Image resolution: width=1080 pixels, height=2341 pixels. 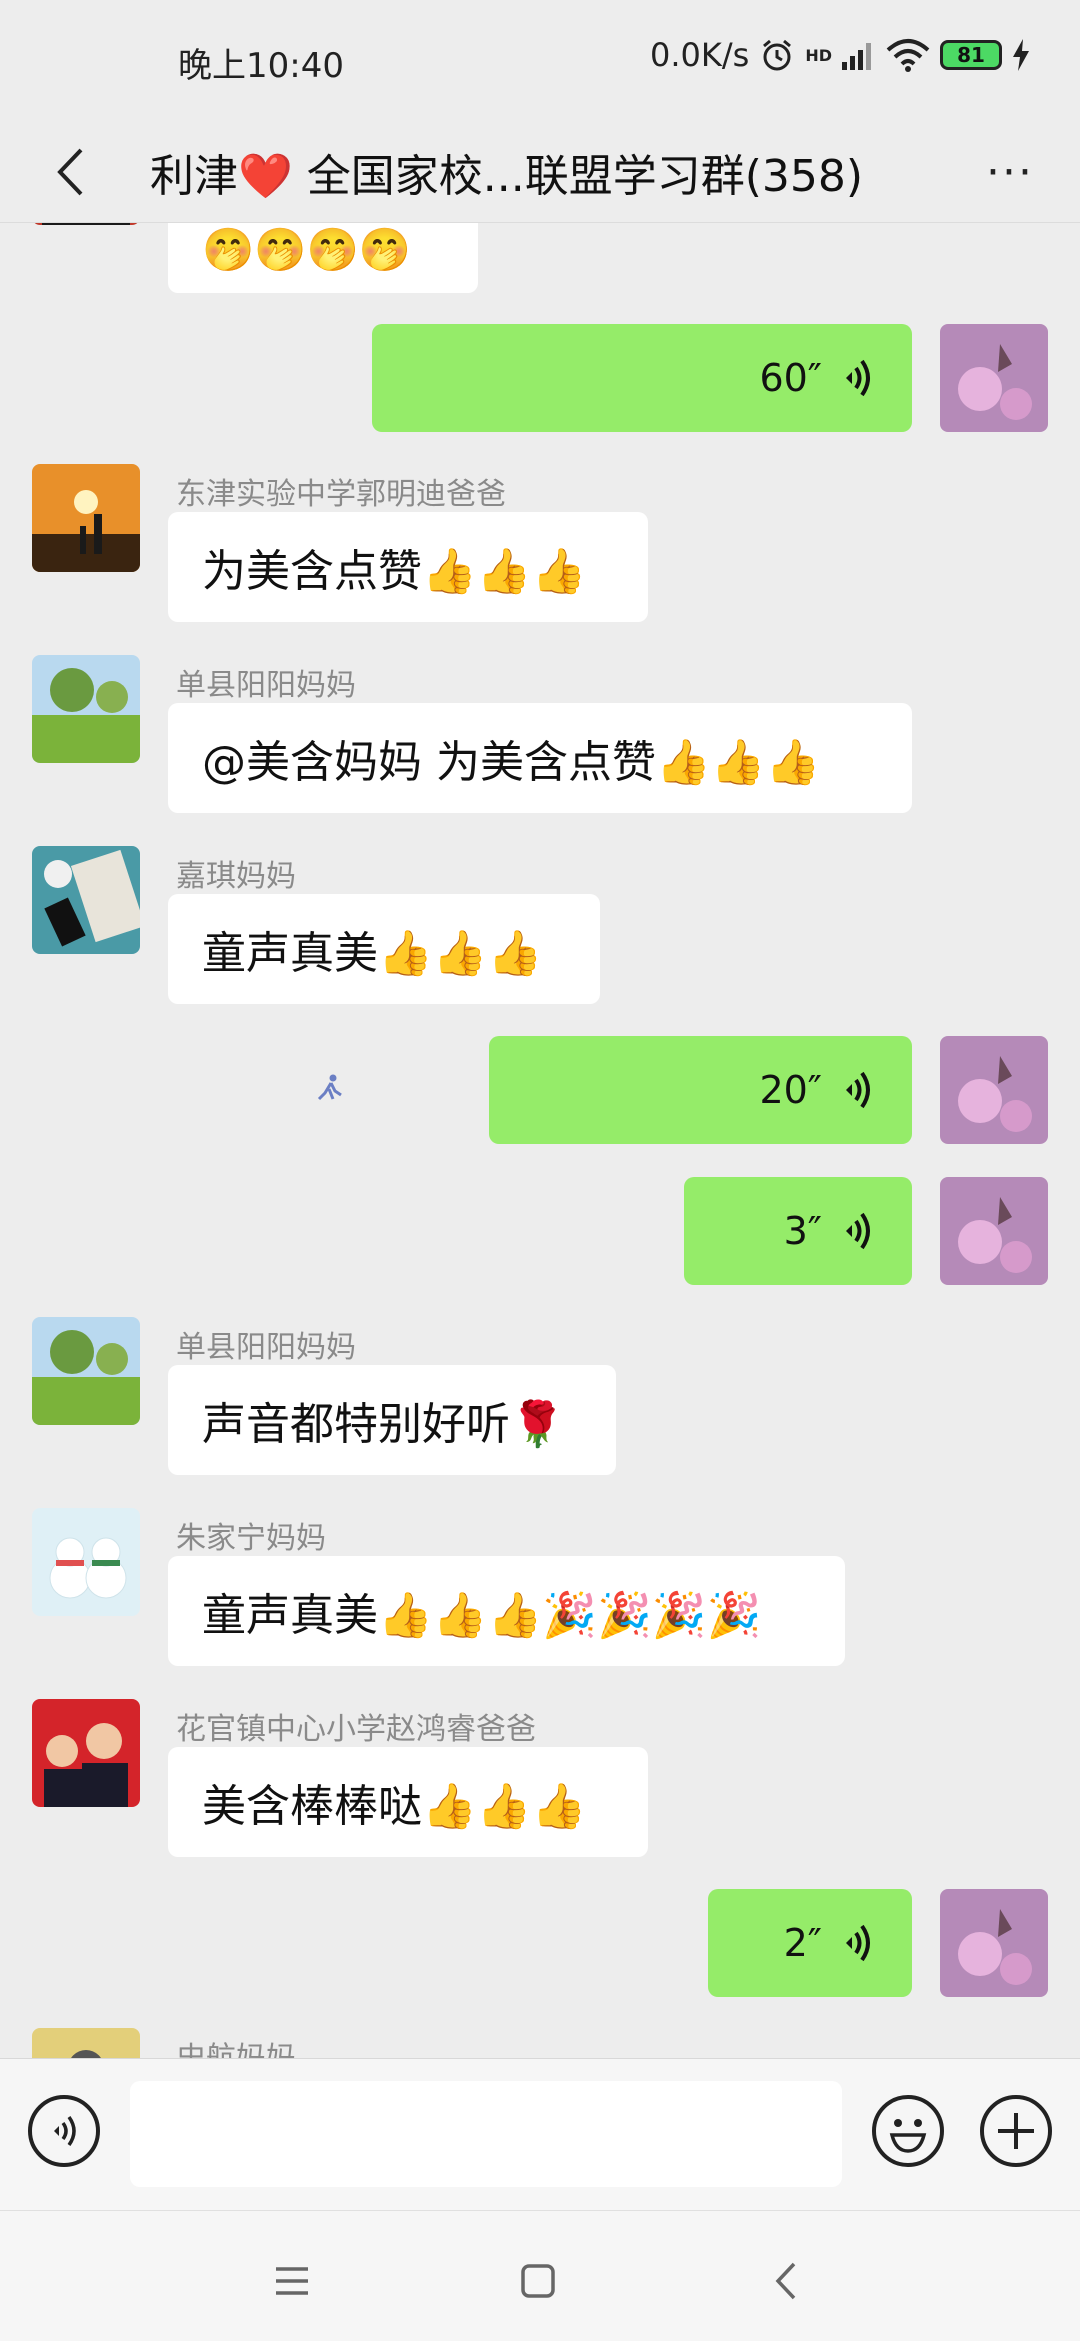 What do you see at coordinates (908, 55) in the screenshot?
I see `wifi-icon` at bounding box center [908, 55].